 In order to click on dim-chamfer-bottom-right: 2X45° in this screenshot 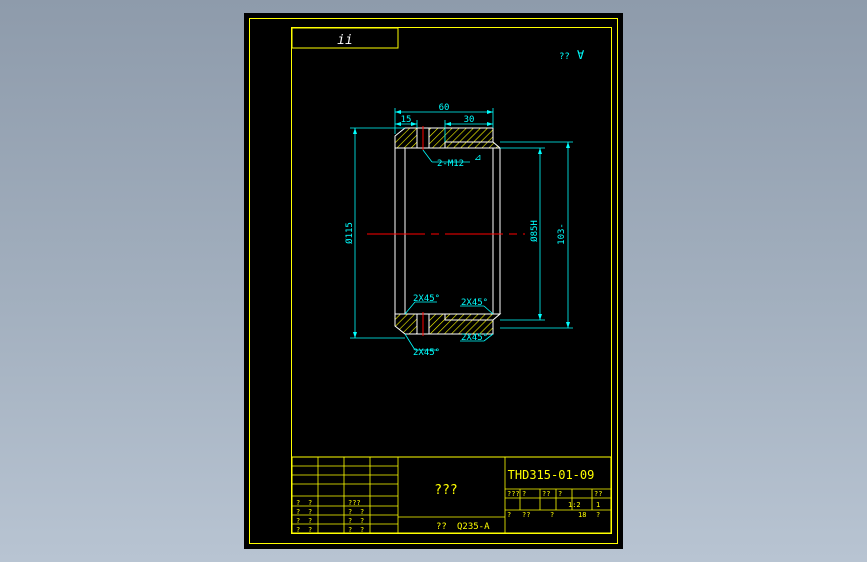, I will do `click(474, 338)`.